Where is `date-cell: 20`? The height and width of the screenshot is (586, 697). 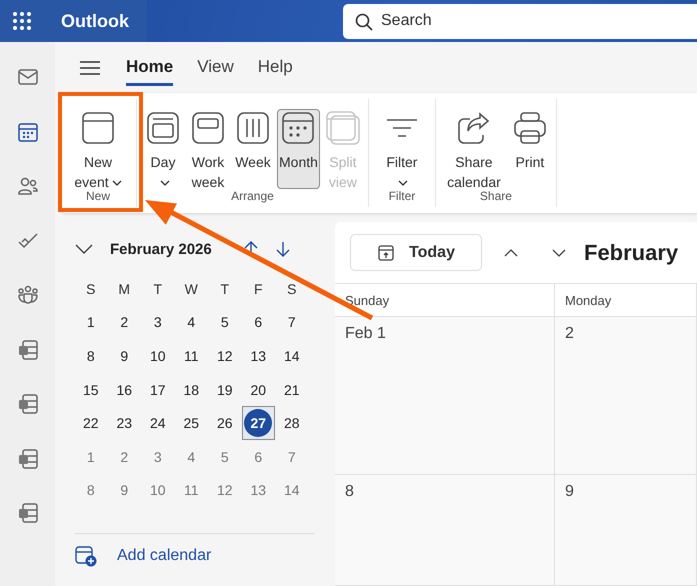 date-cell: 20 is located at coordinates (258, 390).